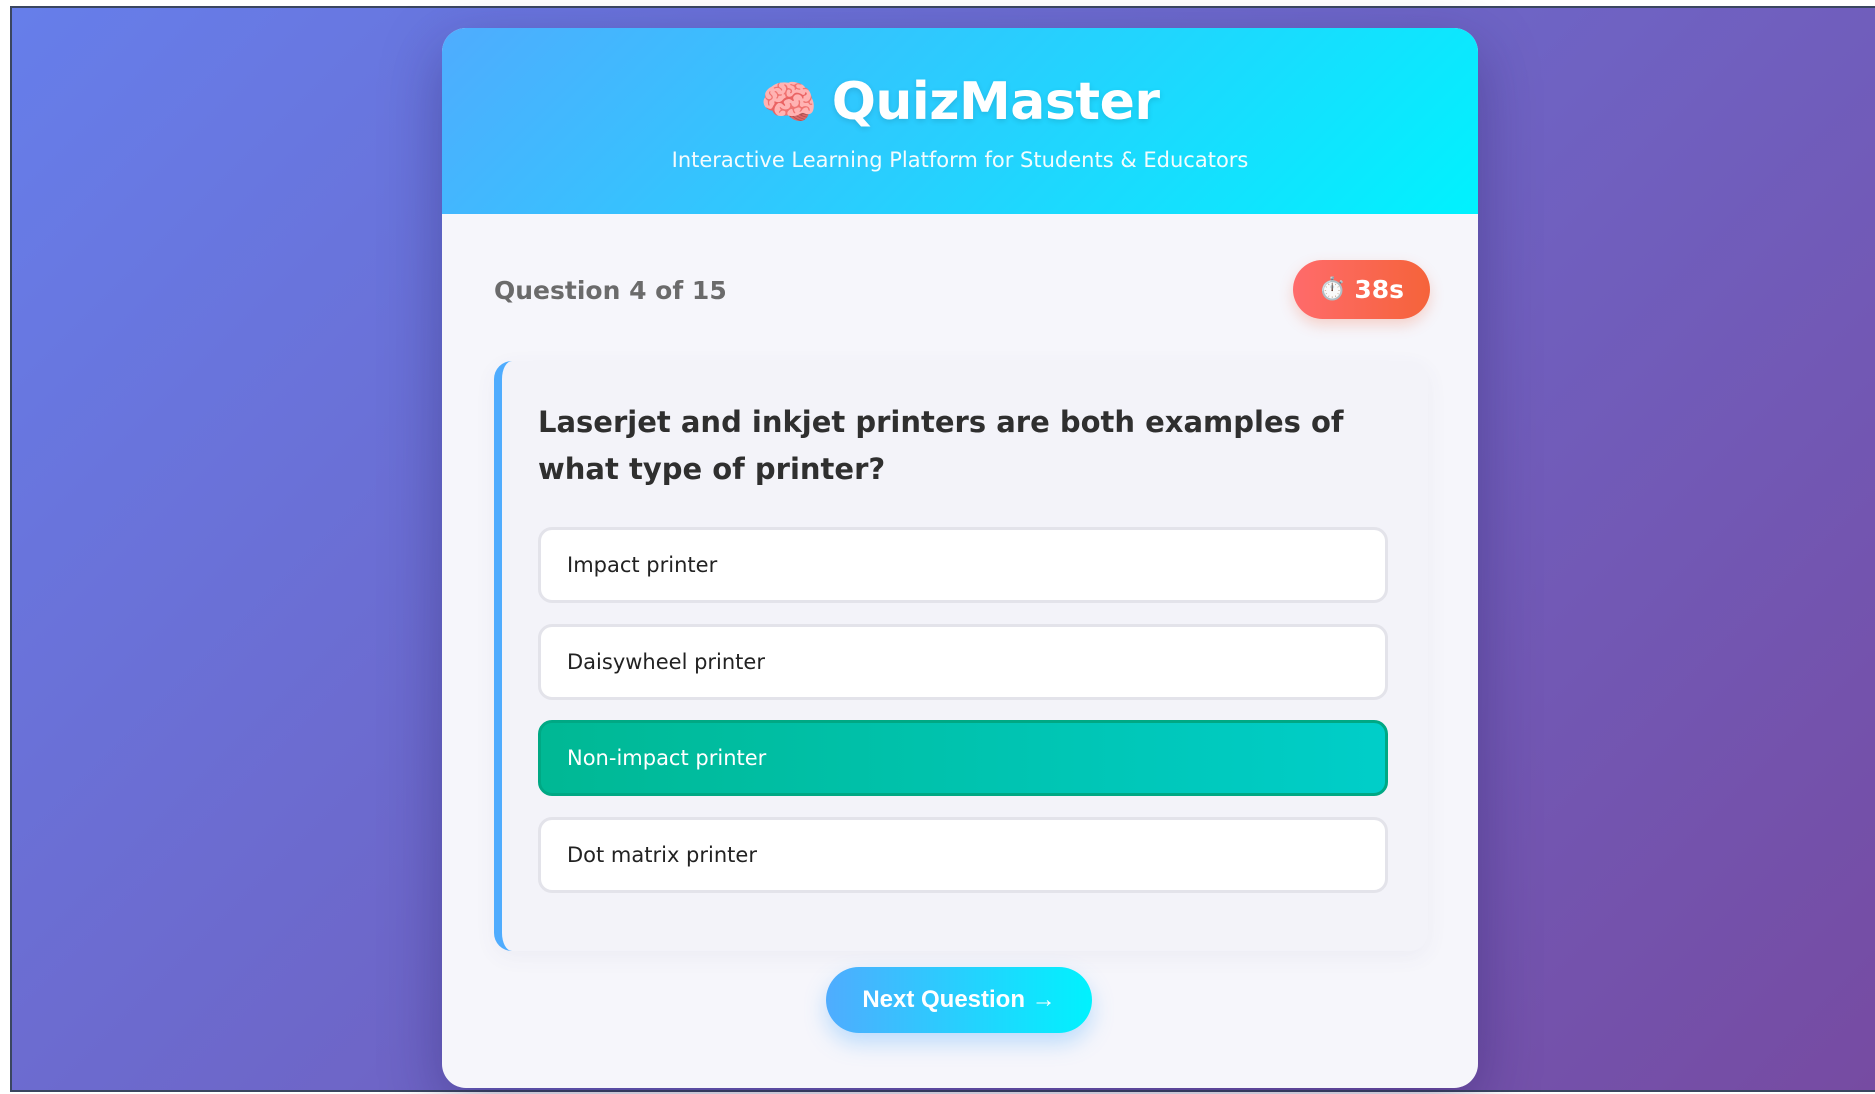  Describe the element at coordinates (667, 758) in the screenshot. I see `option-label: Non-impact printer` at that location.